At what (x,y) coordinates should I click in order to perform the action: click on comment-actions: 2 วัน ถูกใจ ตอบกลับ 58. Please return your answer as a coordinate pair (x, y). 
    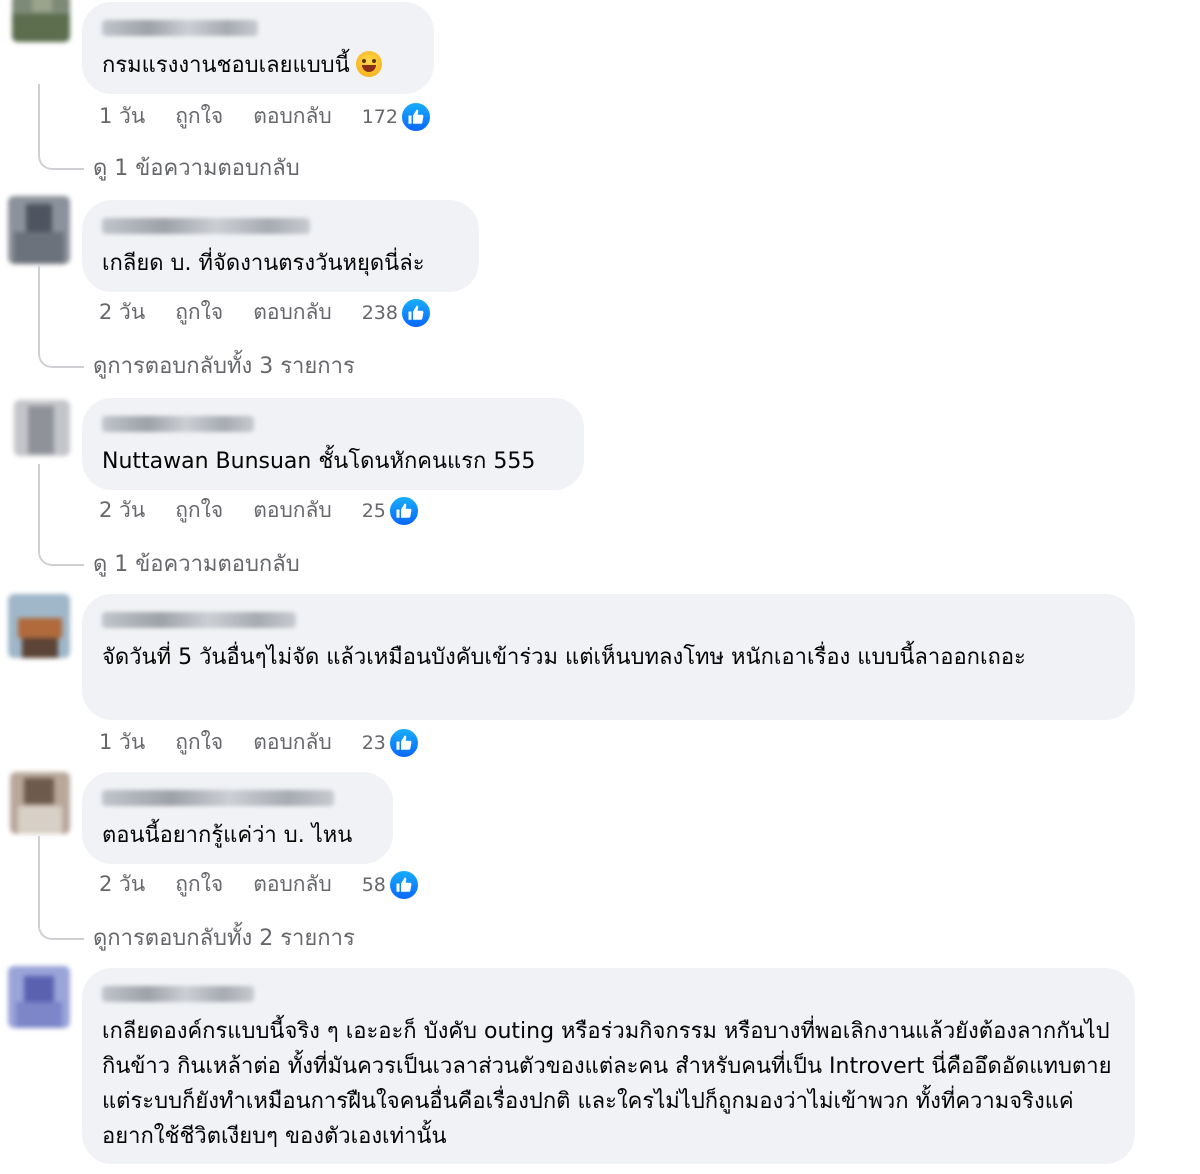
    Looking at the image, I should click on (259, 884).